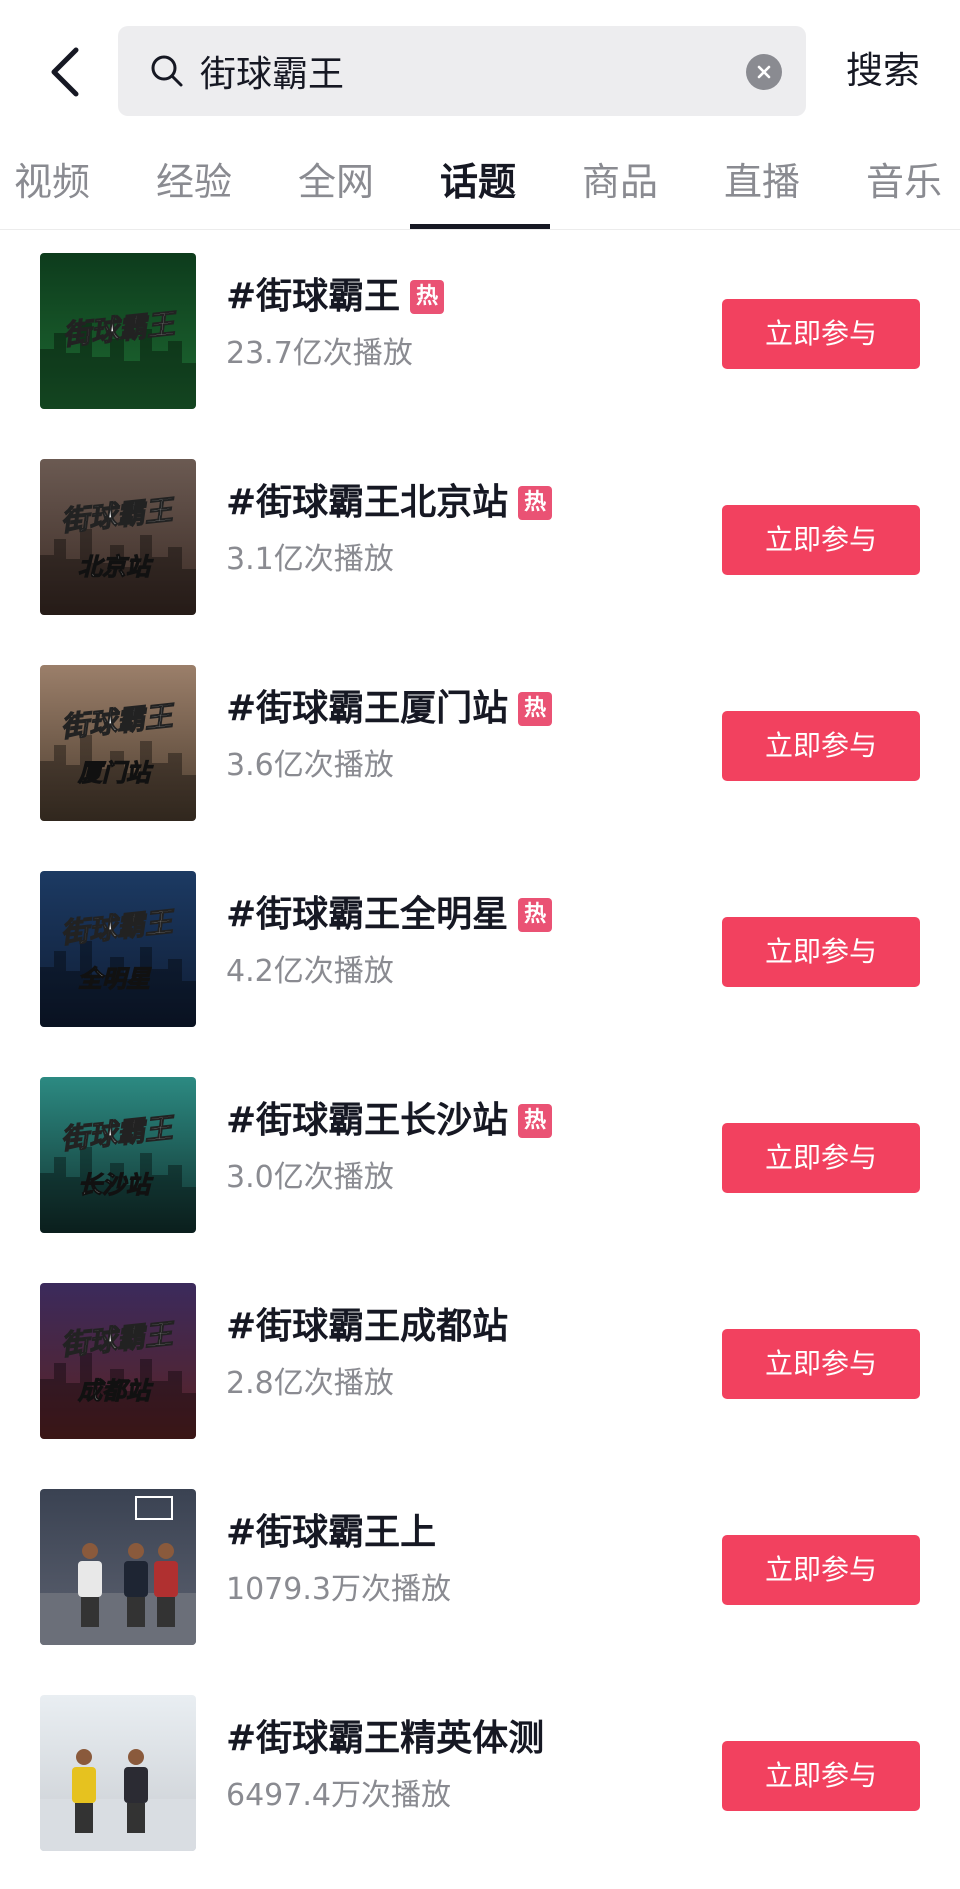 Image resolution: width=960 pixels, height=1889 pixels. I want to click on tab-music: 音乐, so click(904, 182).